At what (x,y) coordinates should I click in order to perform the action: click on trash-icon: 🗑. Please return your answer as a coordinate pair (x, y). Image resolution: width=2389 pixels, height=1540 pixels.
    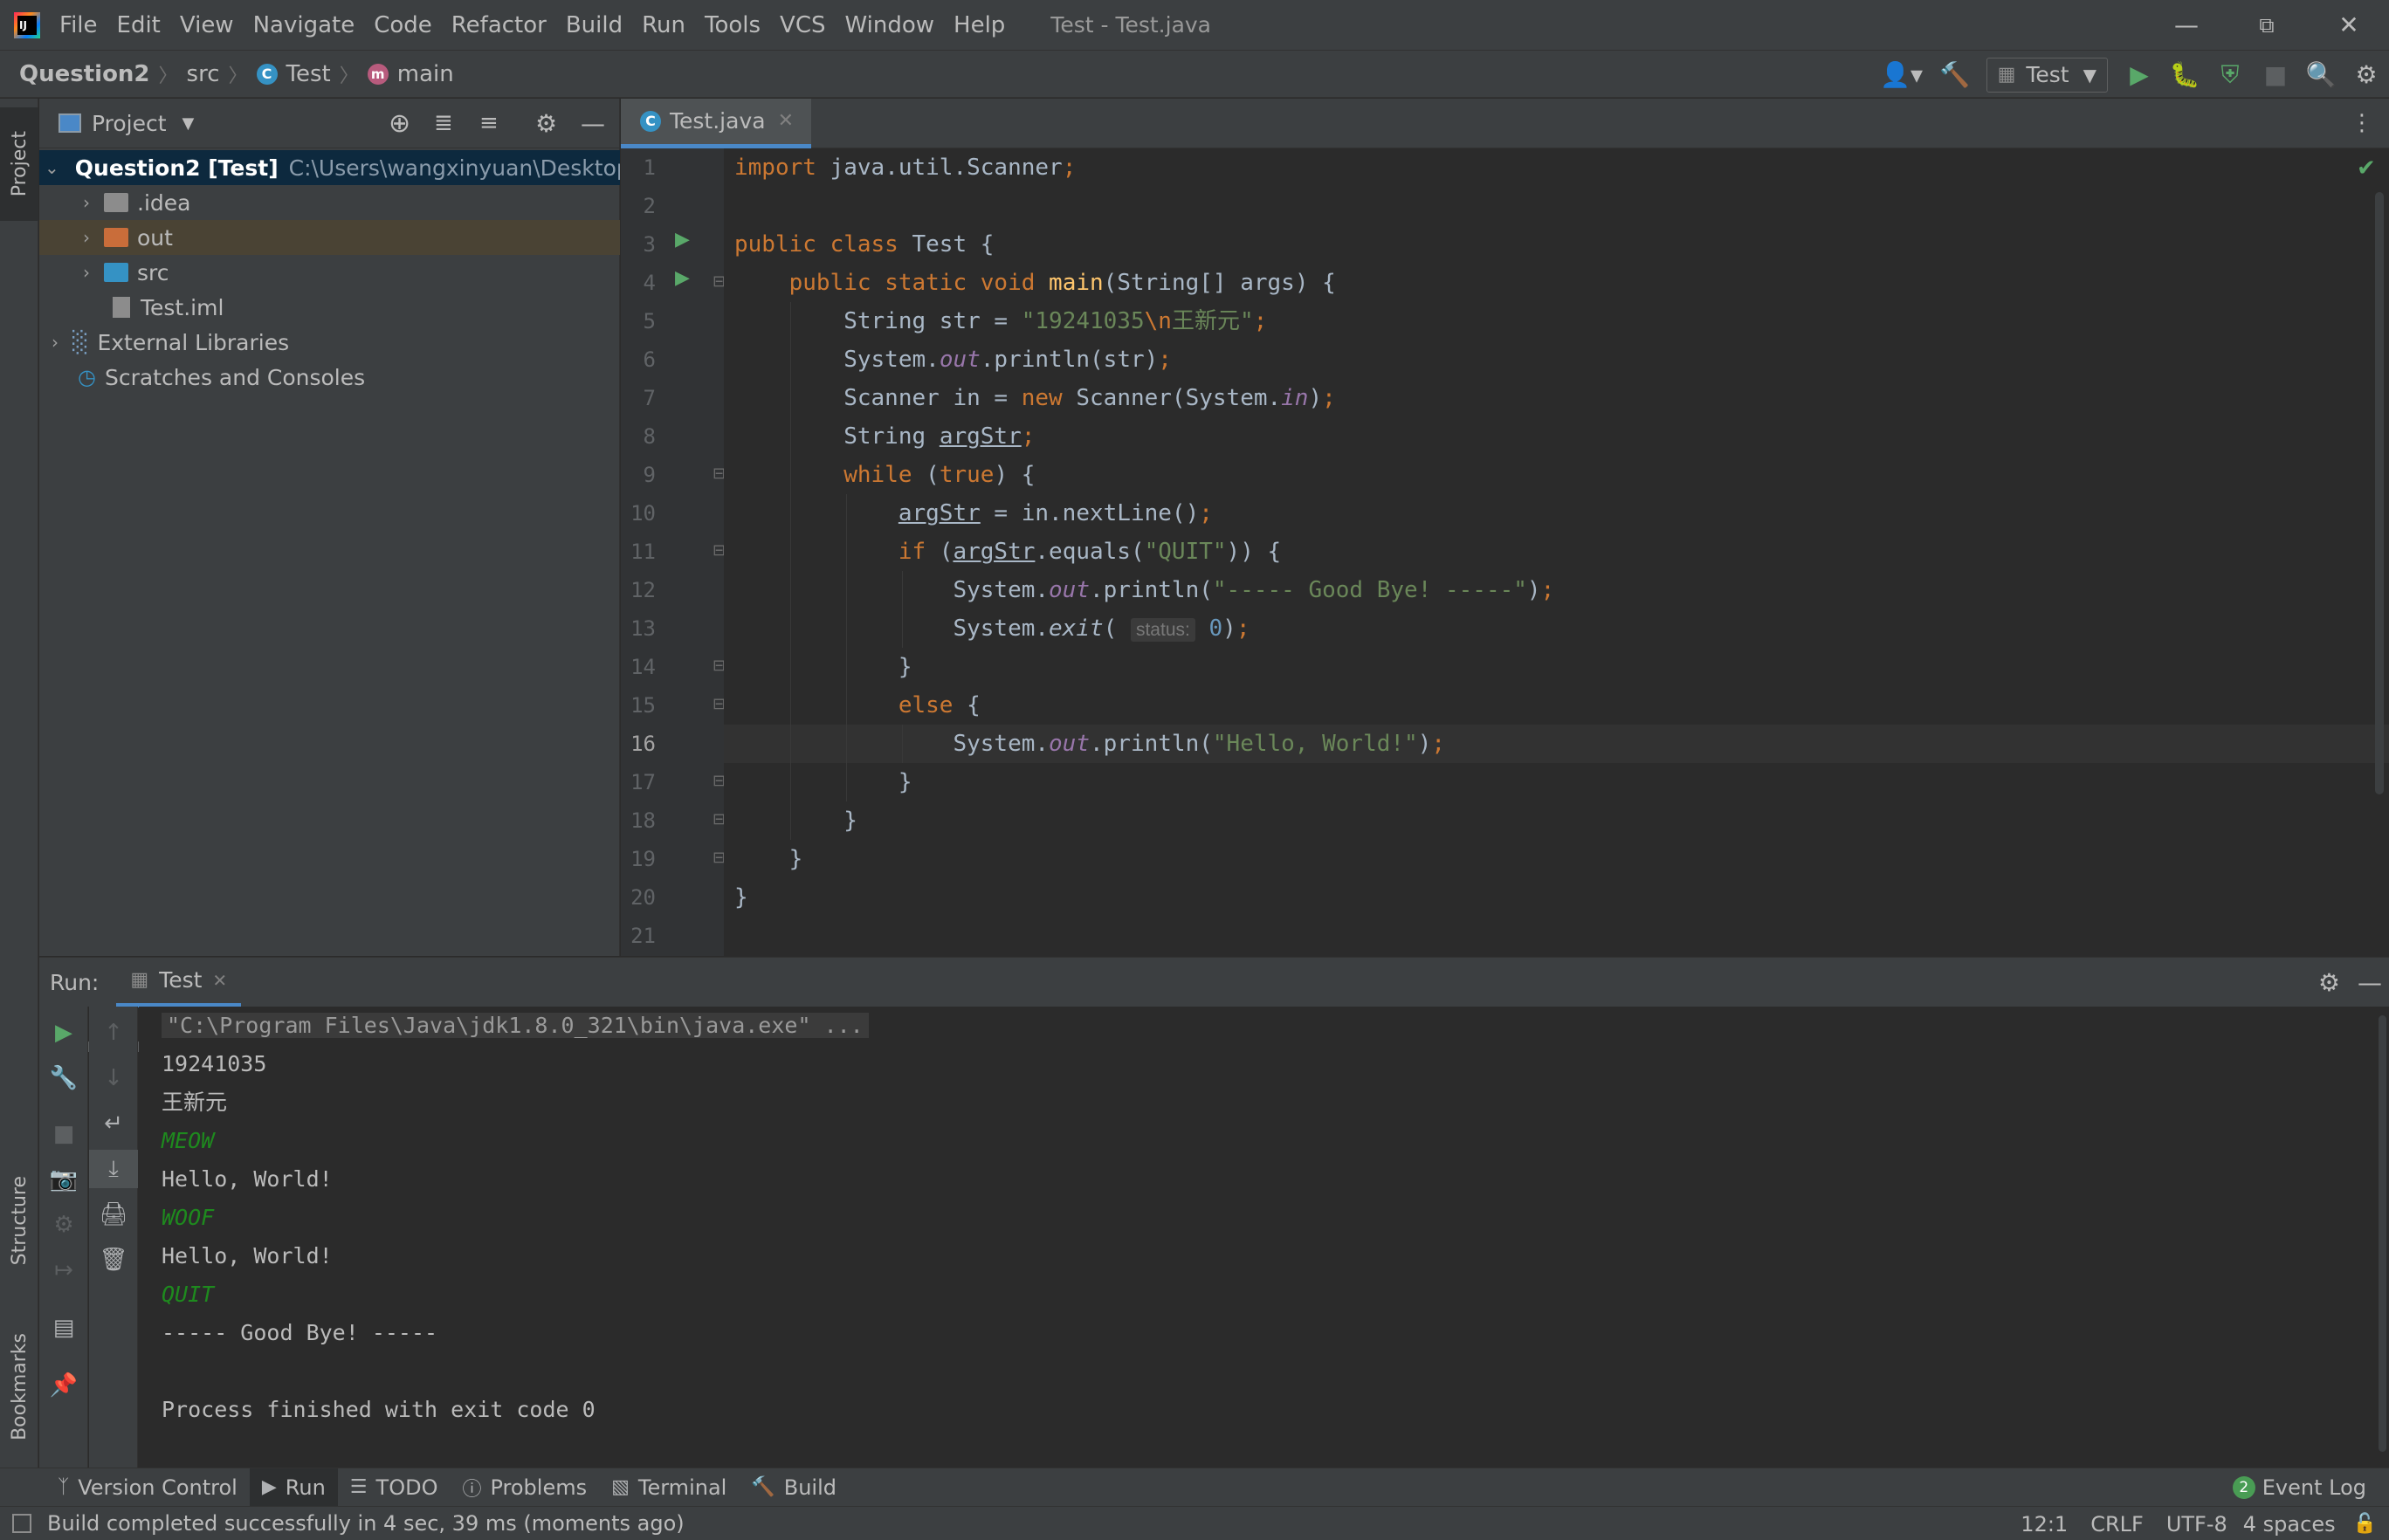
    Looking at the image, I should click on (113, 1260).